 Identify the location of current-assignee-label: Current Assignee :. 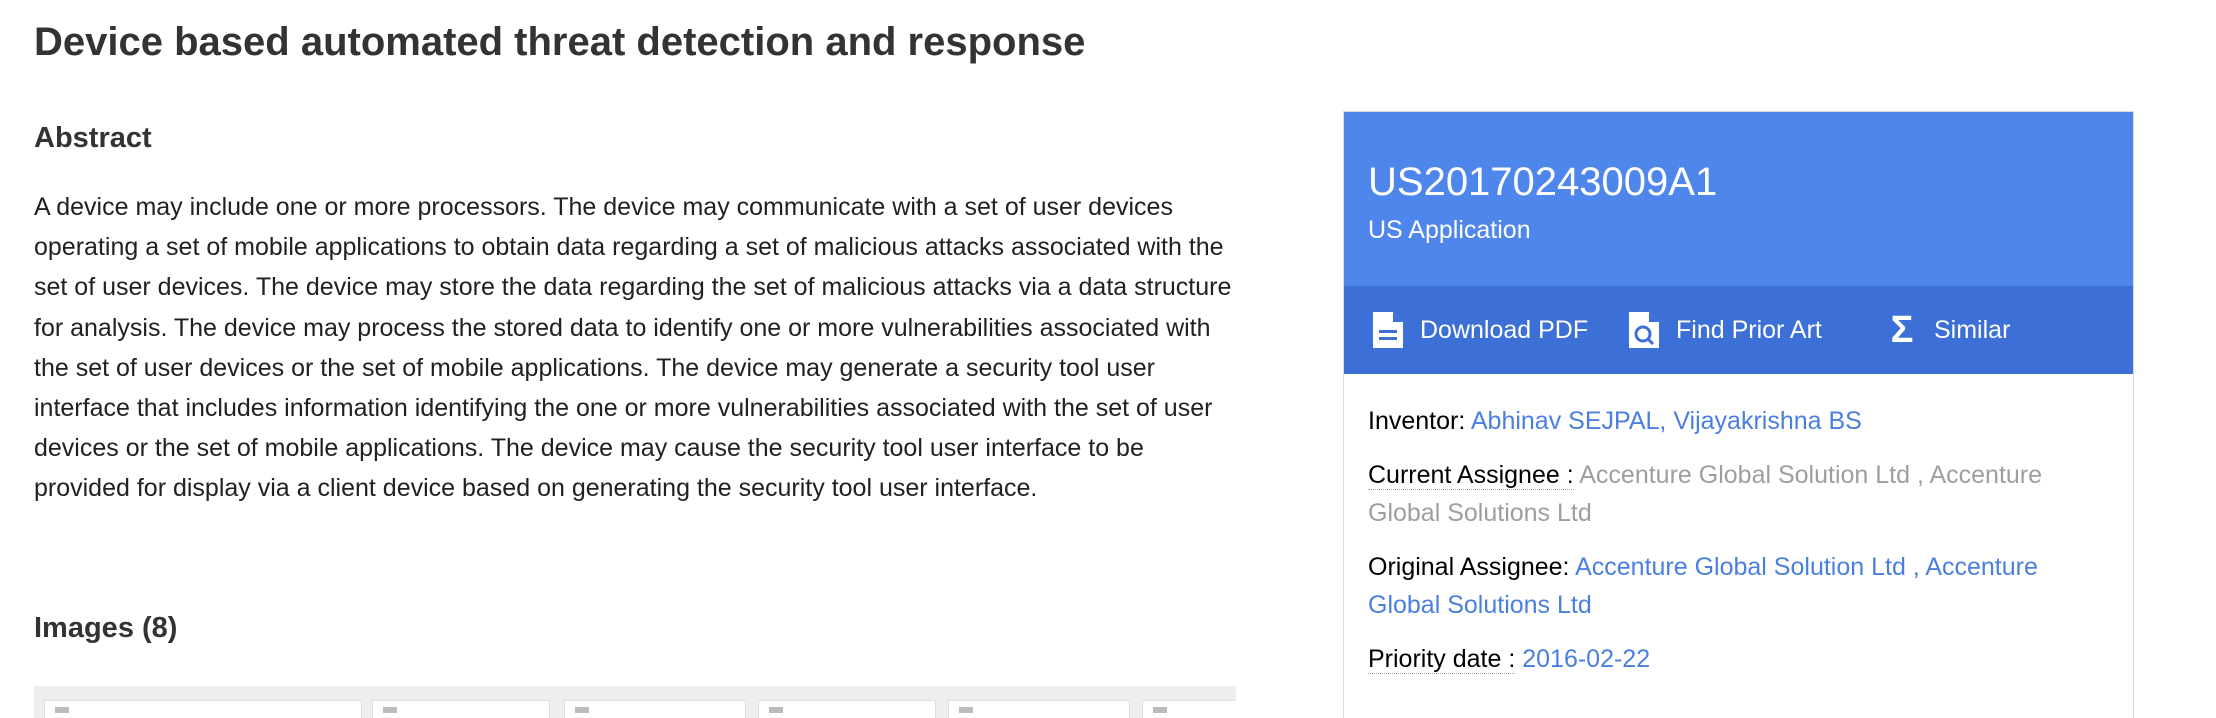
(1471, 475).